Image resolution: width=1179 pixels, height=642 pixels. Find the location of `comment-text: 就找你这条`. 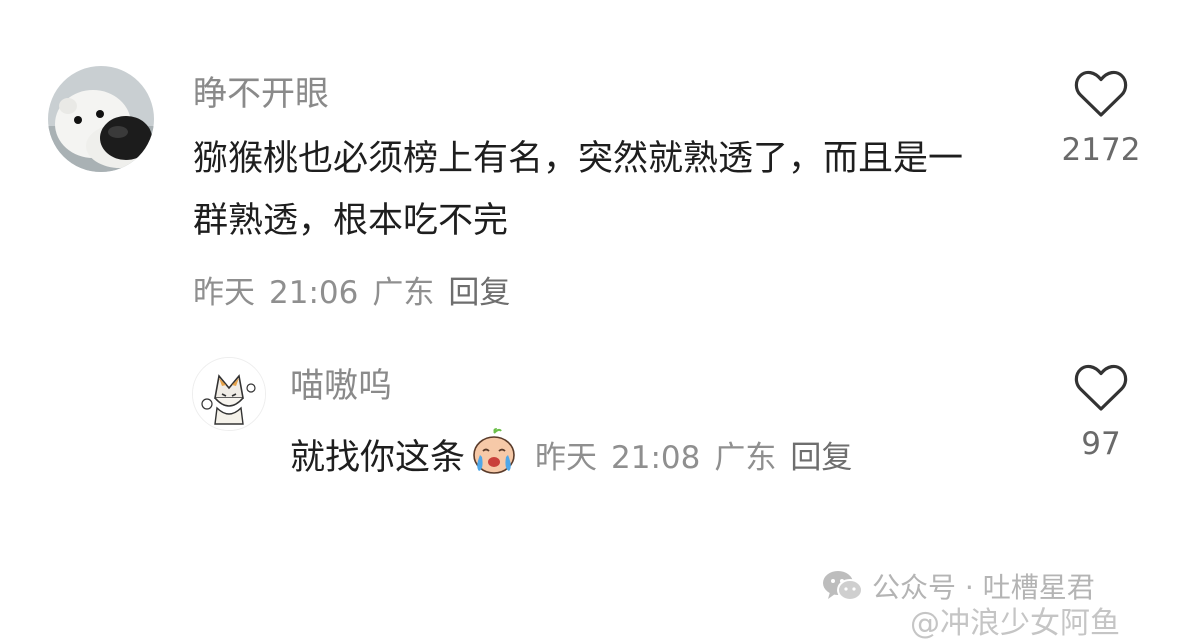

comment-text: 就找你这条 is located at coordinates (378, 457).